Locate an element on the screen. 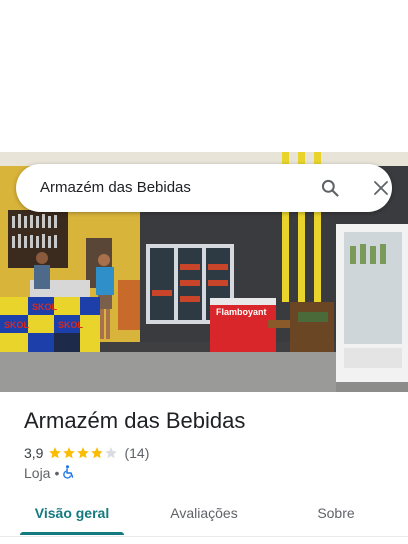  star-rating is located at coordinates (83, 453).